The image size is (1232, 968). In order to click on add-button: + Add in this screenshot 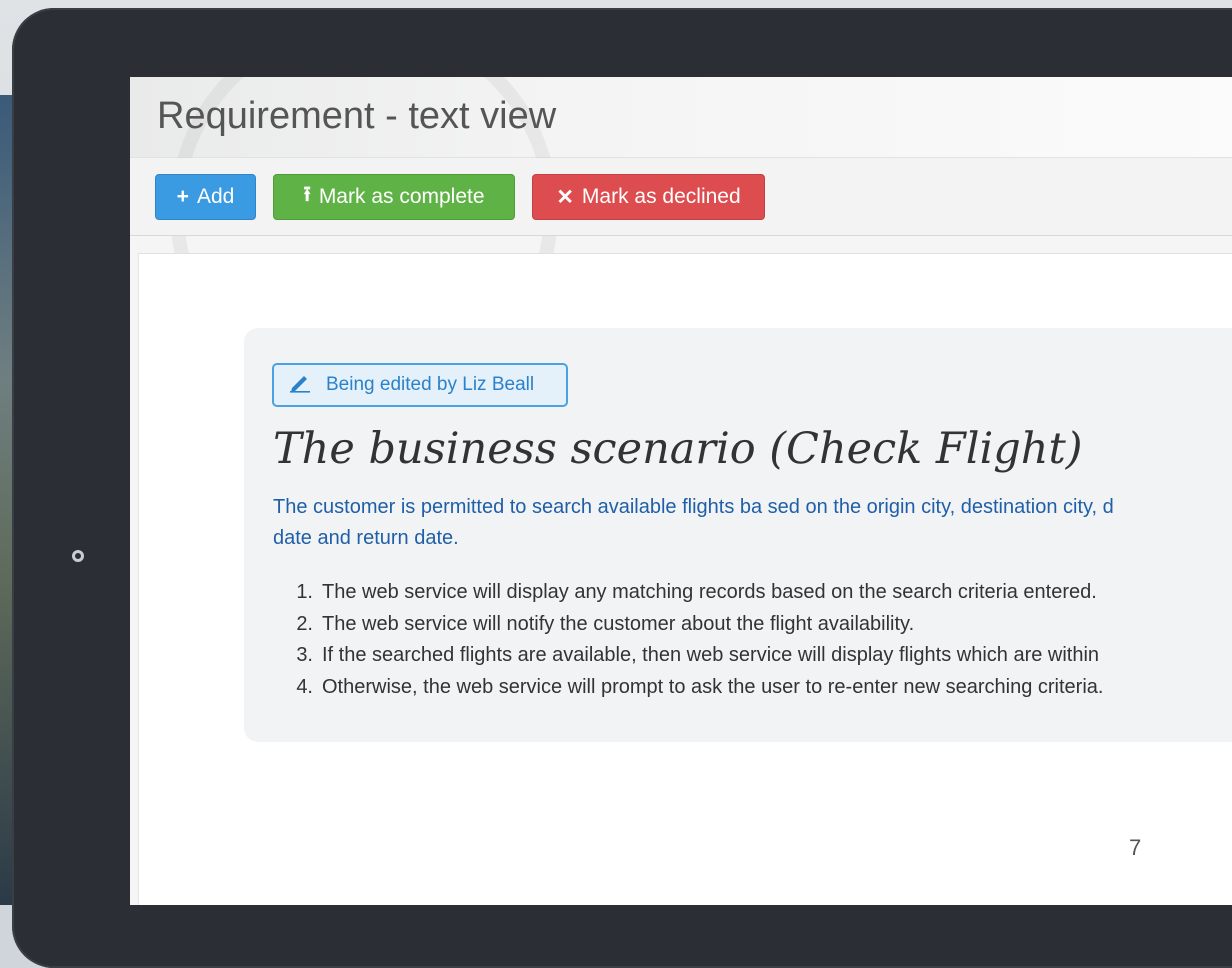, I will do `click(205, 197)`.